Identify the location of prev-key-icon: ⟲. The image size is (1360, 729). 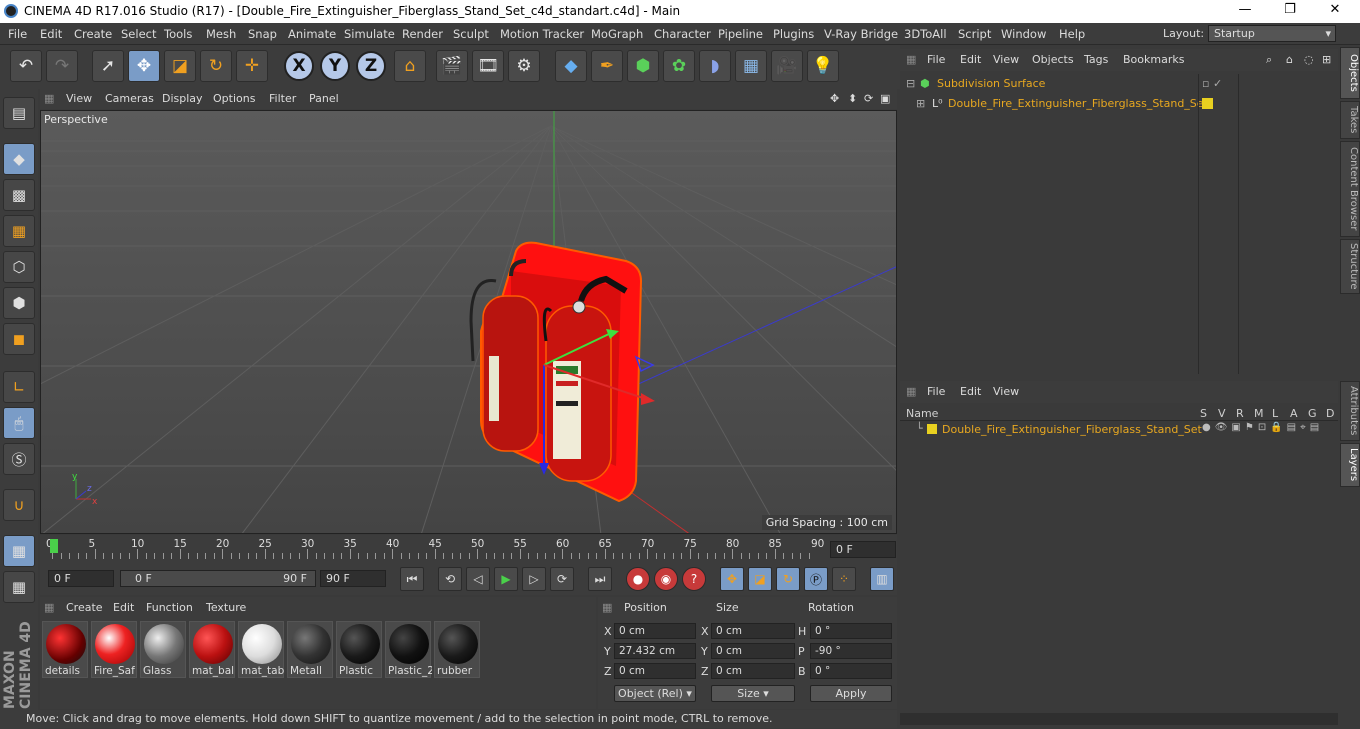
(450, 579).